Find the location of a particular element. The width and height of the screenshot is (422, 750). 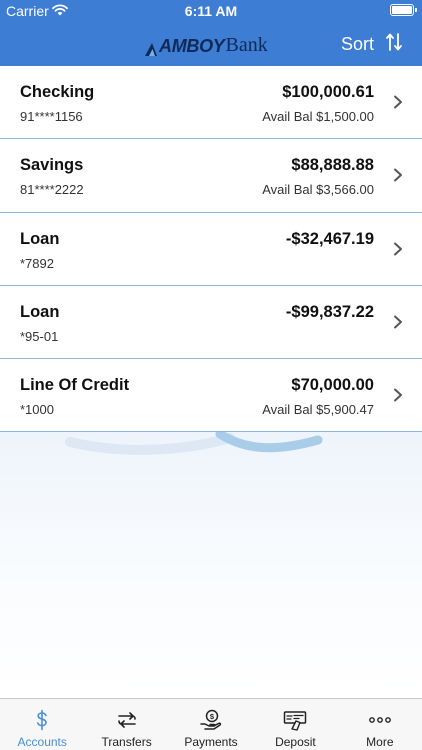

amboy-bank-logo: AMBOY Bank is located at coordinates (206, 44).